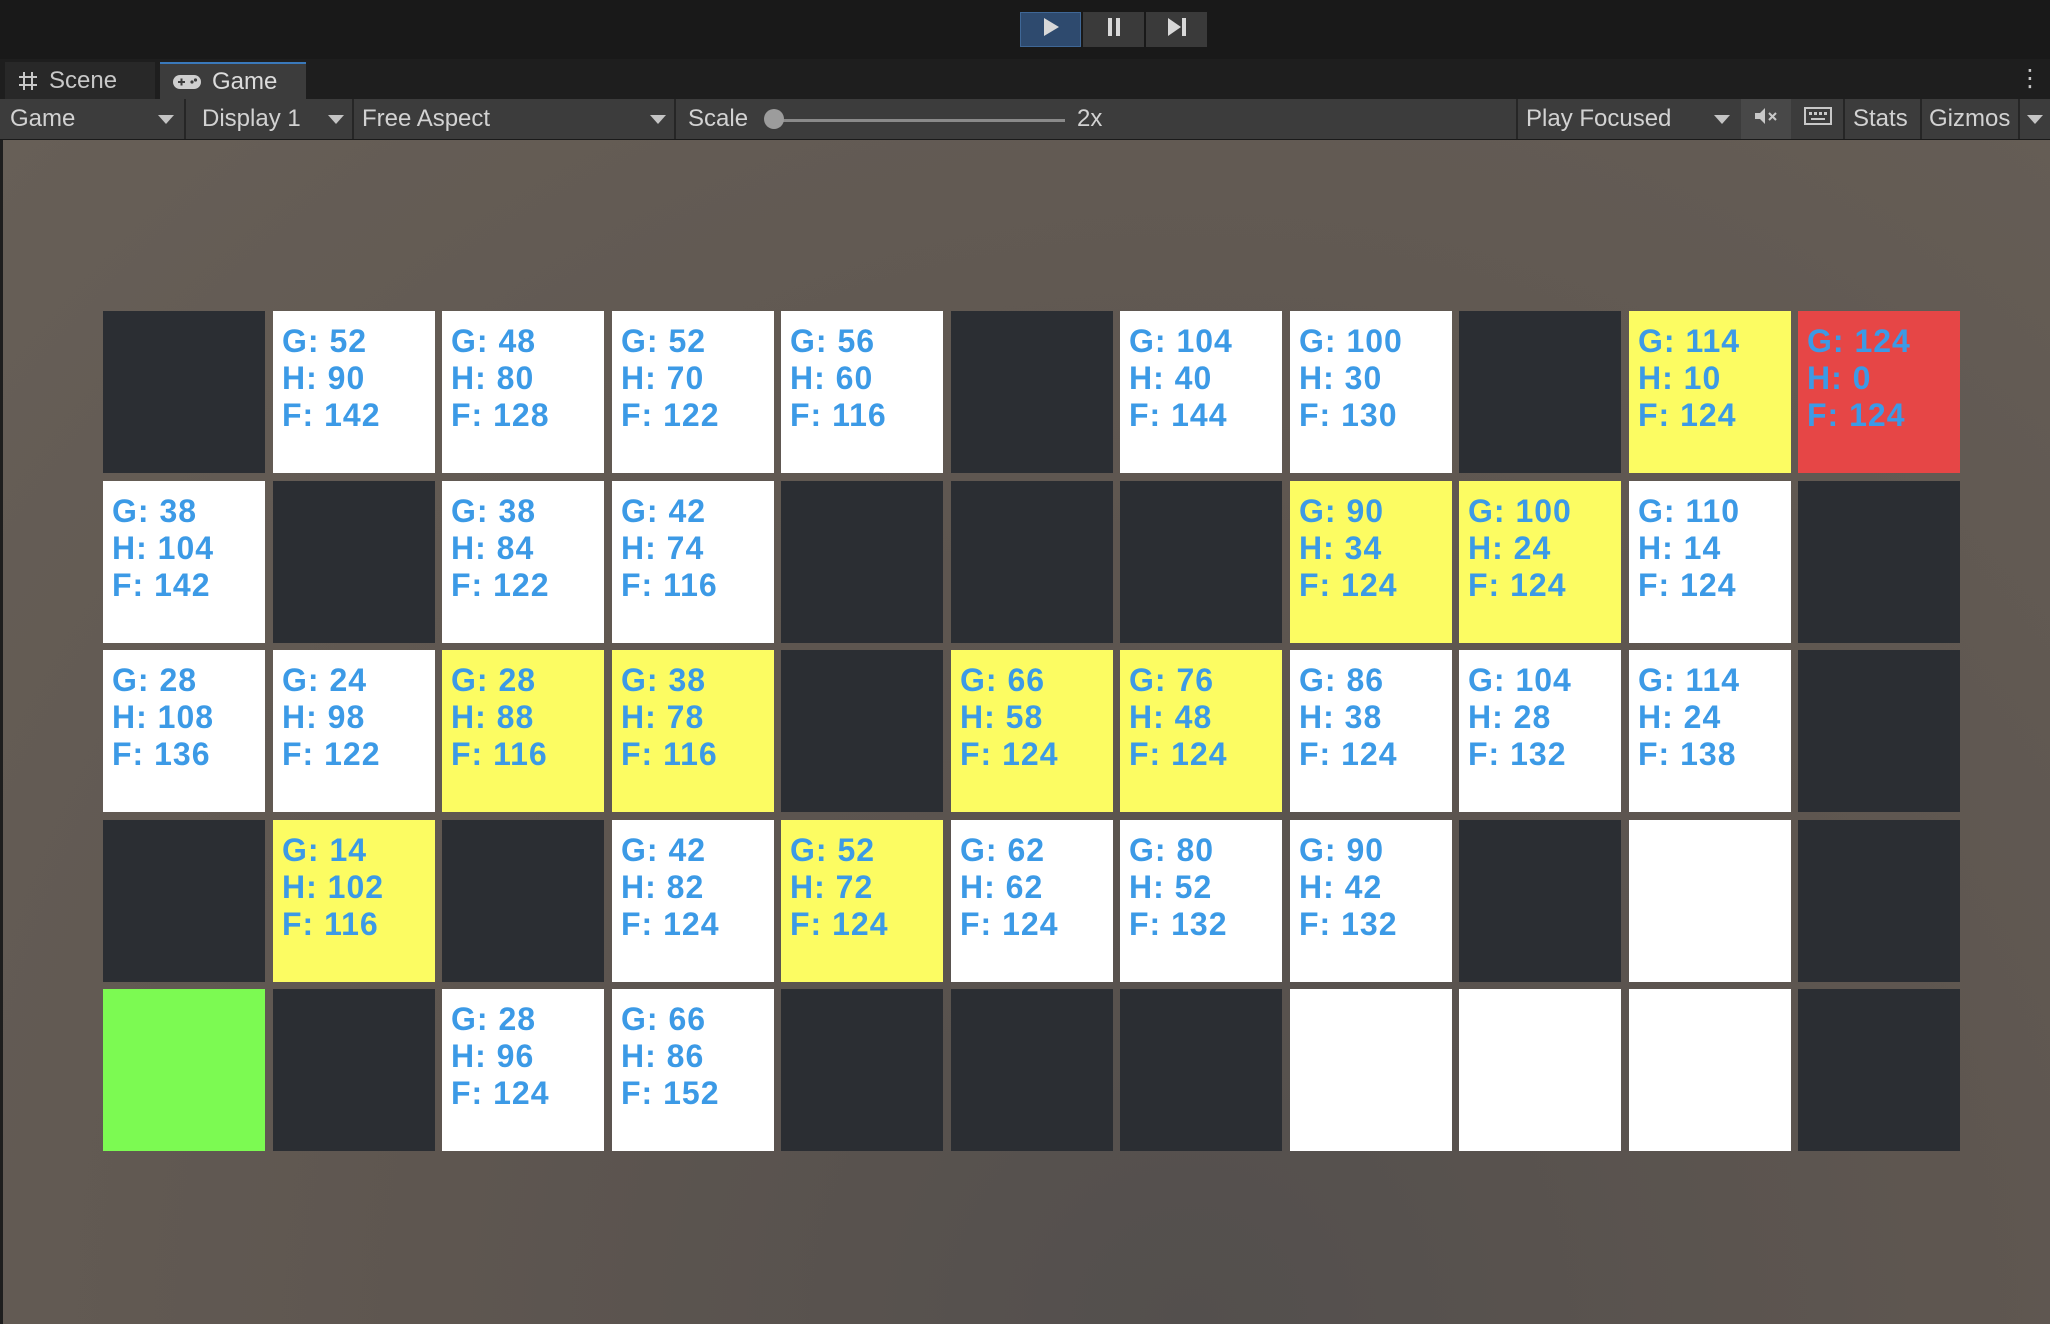 Image resolution: width=2050 pixels, height=1324 pixels. What do you see at coordinates (333, 887) in the screenshot?
I see `cell-h-cost: H: 102` at bounding box center [333, 887].